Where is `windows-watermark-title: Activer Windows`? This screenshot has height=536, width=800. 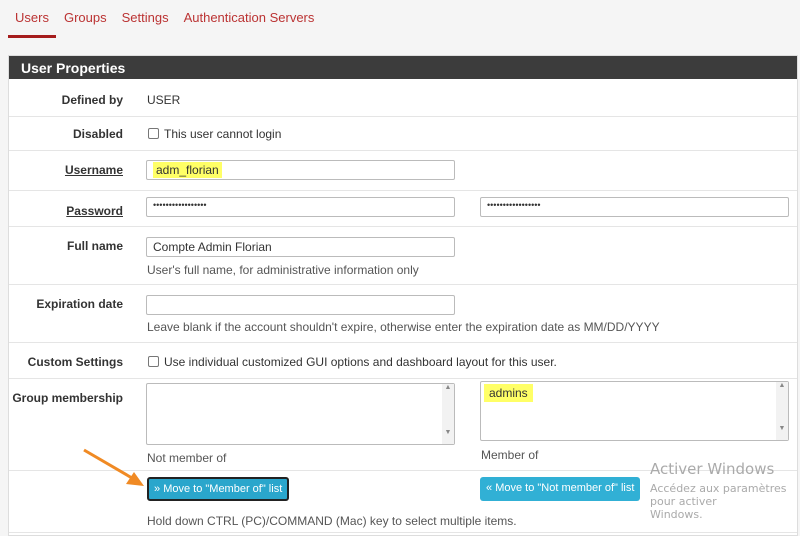 windows-watermark-title: Activer Windows is located at coordinates (712, 469).